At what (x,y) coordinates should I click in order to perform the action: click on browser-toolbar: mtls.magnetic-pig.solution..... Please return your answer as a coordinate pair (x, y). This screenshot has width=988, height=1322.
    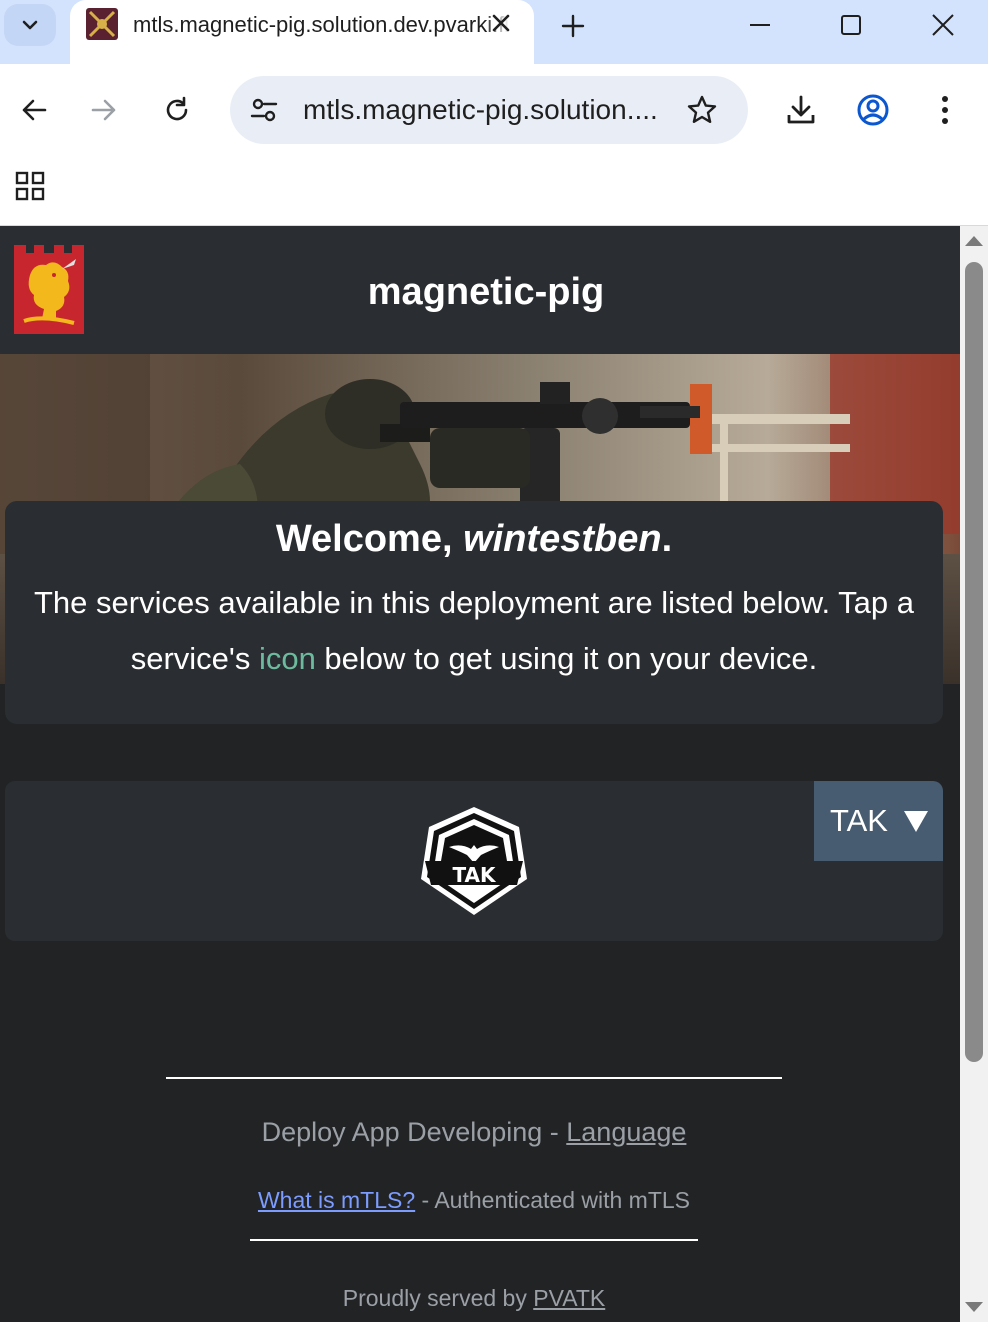
    Looking at the image, I should click on (494, 109).